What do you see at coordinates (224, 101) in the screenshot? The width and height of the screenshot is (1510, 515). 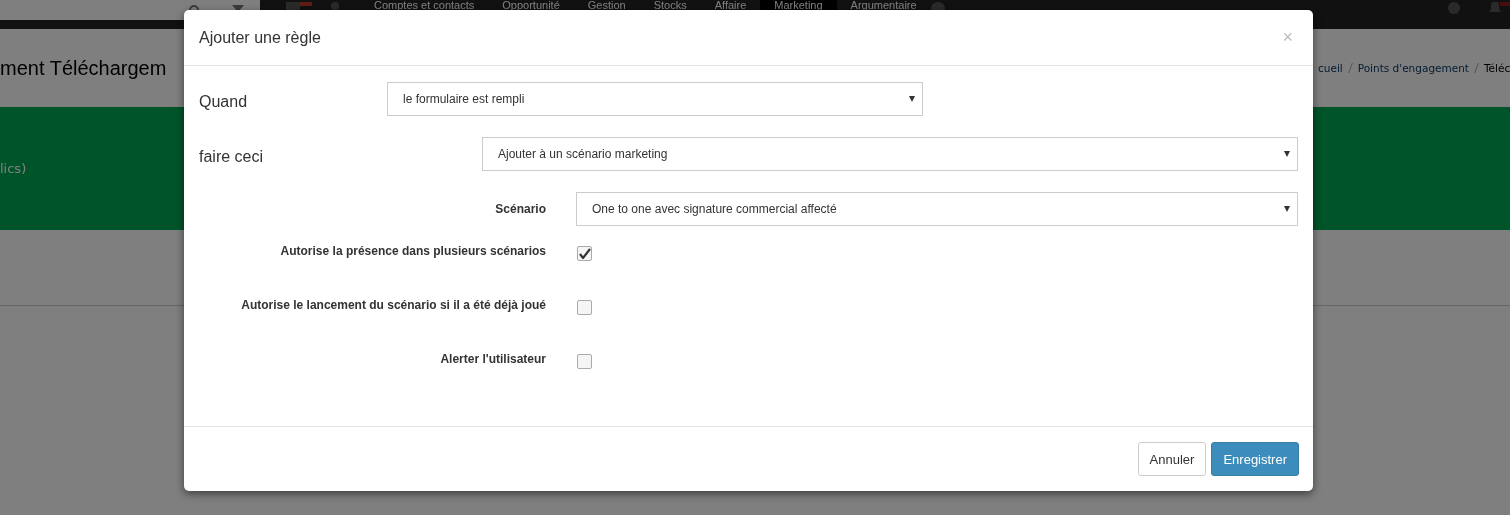 I see `field-label: Quand` at bounding box center [224, 101].